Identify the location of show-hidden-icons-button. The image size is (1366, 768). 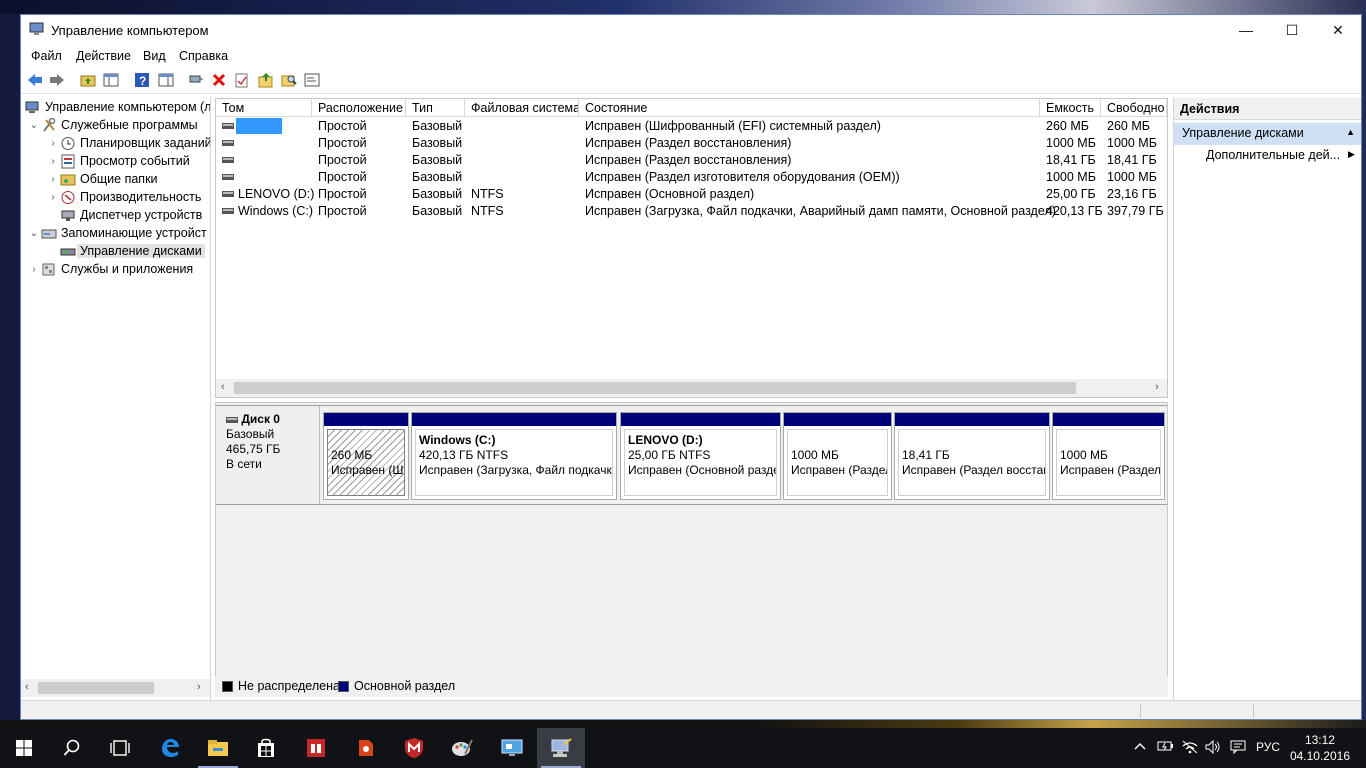
(1140, 747).